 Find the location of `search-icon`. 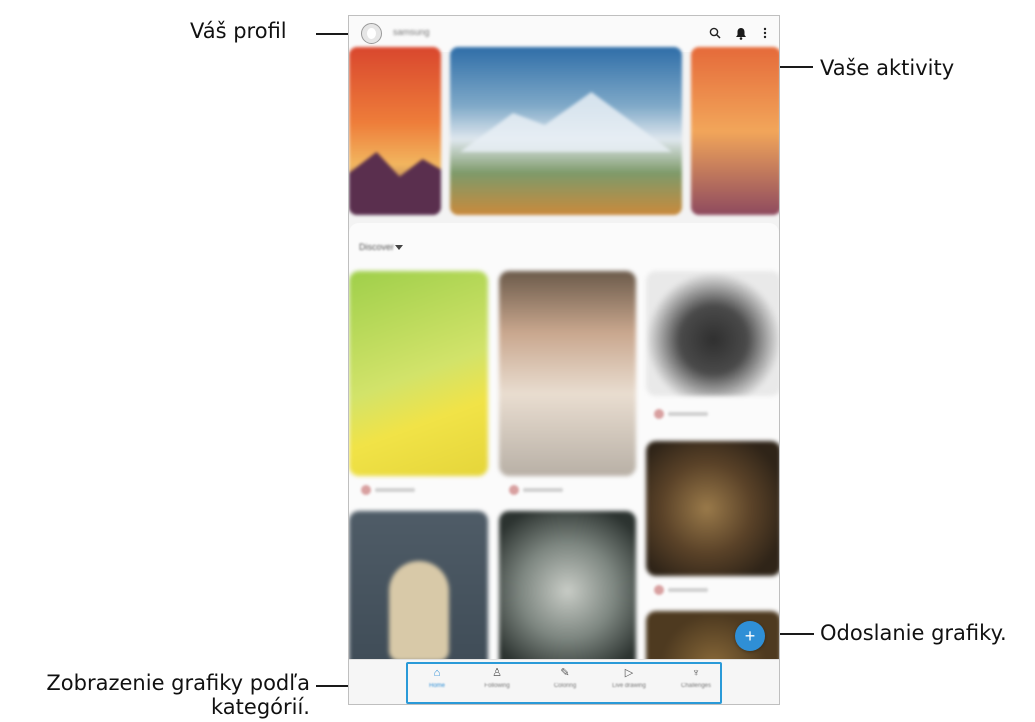

search-icon is located at coordinates (715, 33).